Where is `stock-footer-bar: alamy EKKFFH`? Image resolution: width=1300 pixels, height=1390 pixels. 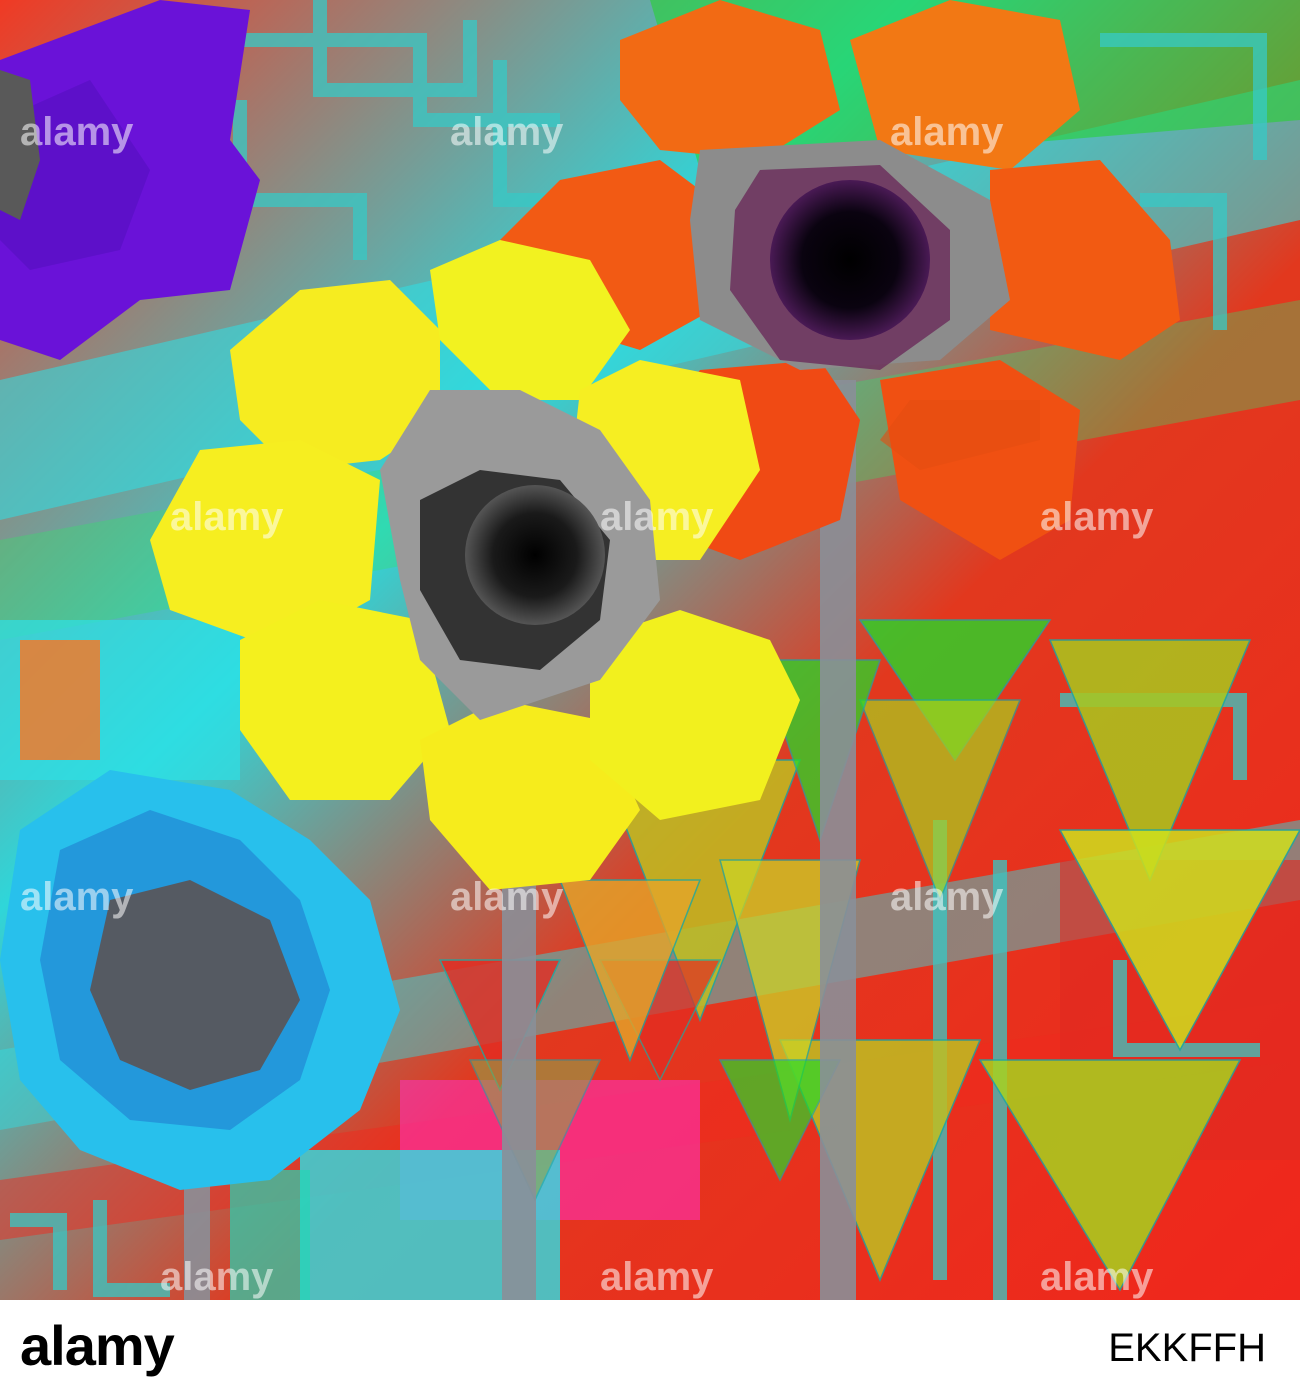
stock-footer-bar: alamy EKKFFH is located at coordinates (650, 1345).